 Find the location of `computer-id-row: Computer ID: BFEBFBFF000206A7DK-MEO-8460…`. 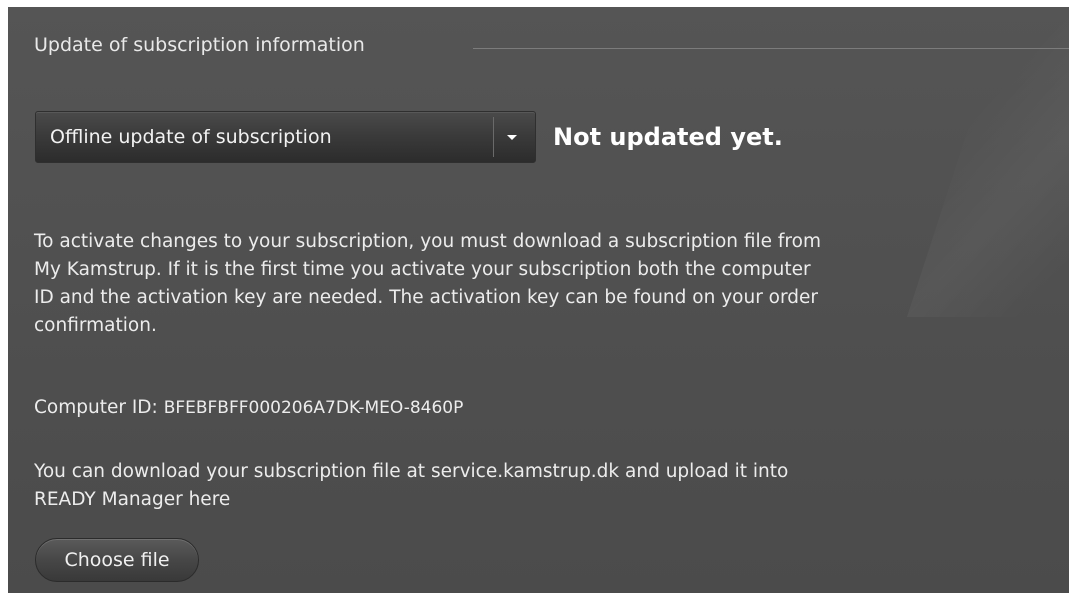

computer-id-row: Computer ID: BFEBFBFF000206A7DK-MEO-8460… is located at coordinates (248, 407).